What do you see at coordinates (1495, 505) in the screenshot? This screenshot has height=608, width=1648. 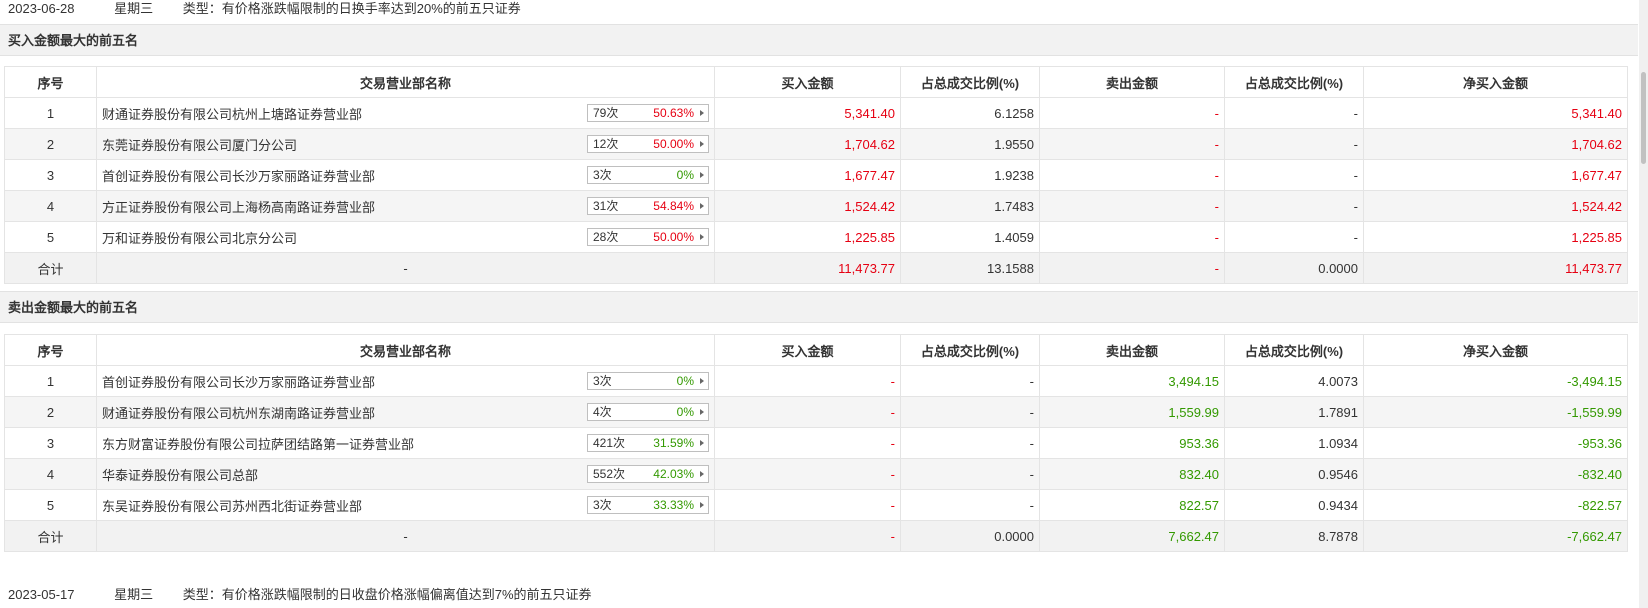 I see `net-amount-cell: -822.57` at bounding box center [1495, 505].